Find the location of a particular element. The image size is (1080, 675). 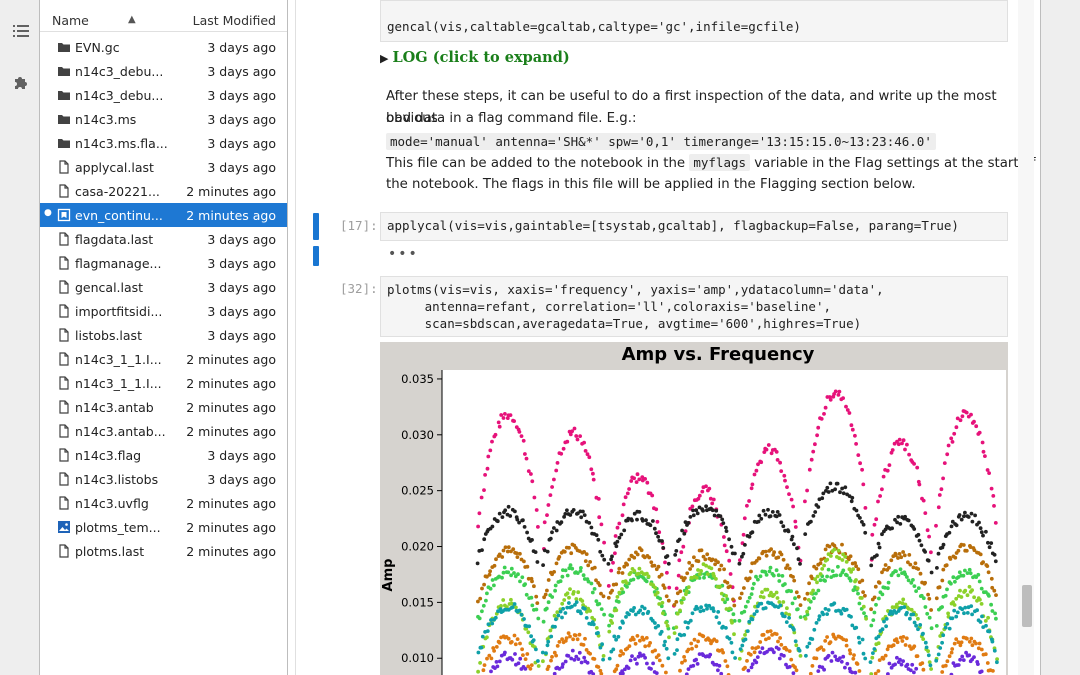

file-row: n14c3.listobs 3 days ago is located at coordinates (163, 479).